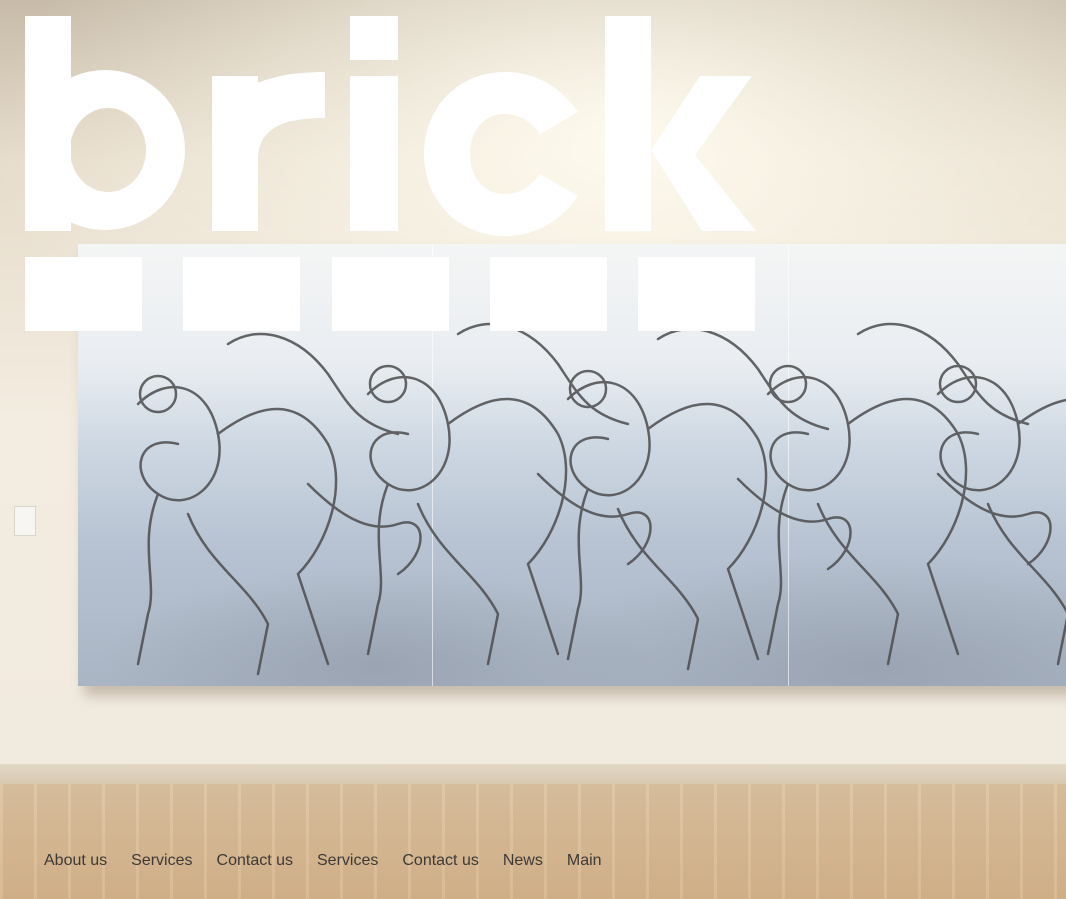  I want to click on nav-item-services: Services, so click(161, 861).